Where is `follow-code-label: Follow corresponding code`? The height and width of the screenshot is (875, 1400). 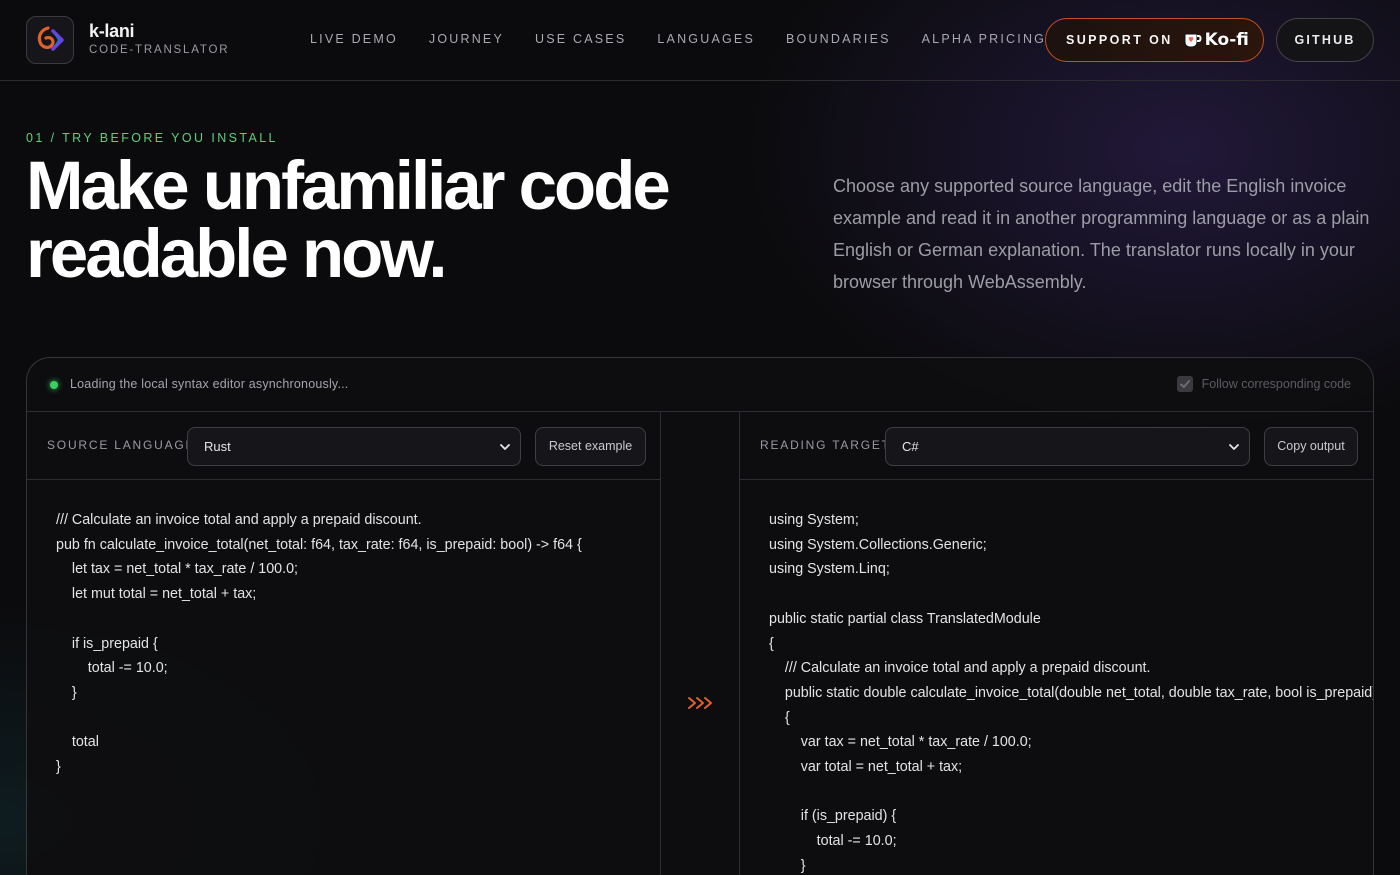 follow-code-label: Follow corresponding code is located at coordinates (1276, 384).